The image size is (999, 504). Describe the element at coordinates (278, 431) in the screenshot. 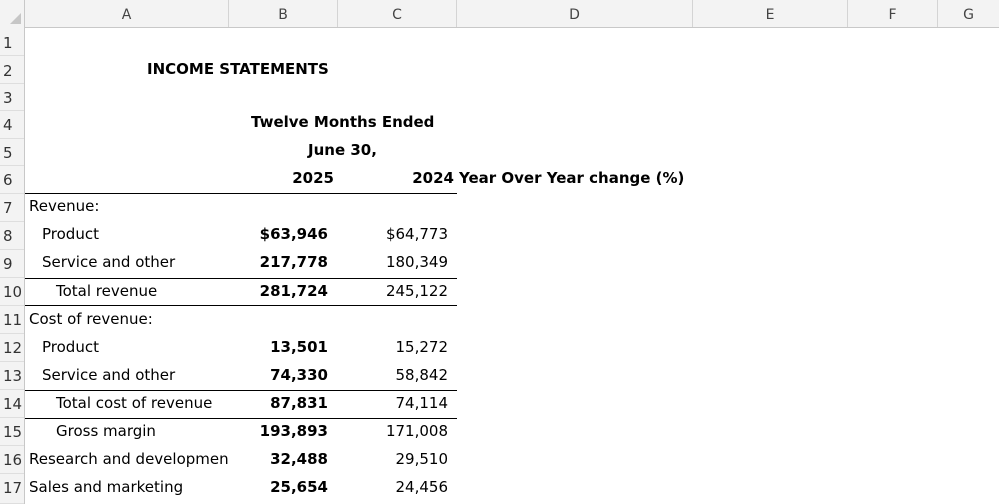

I see `value-current: 193,893` at that location.